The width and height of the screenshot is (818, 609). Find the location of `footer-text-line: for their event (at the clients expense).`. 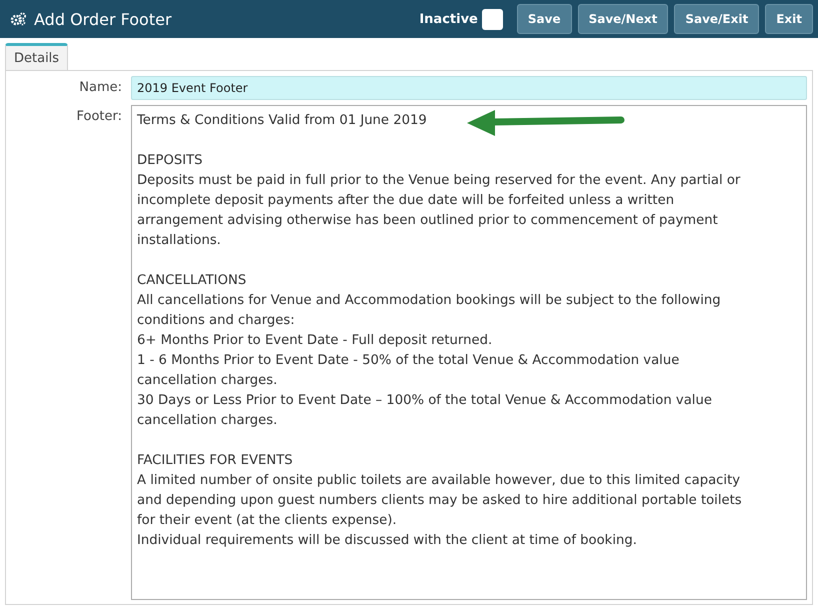

footer-text-line: for their event (at the clients expense). is located at coordinates (267, 521).